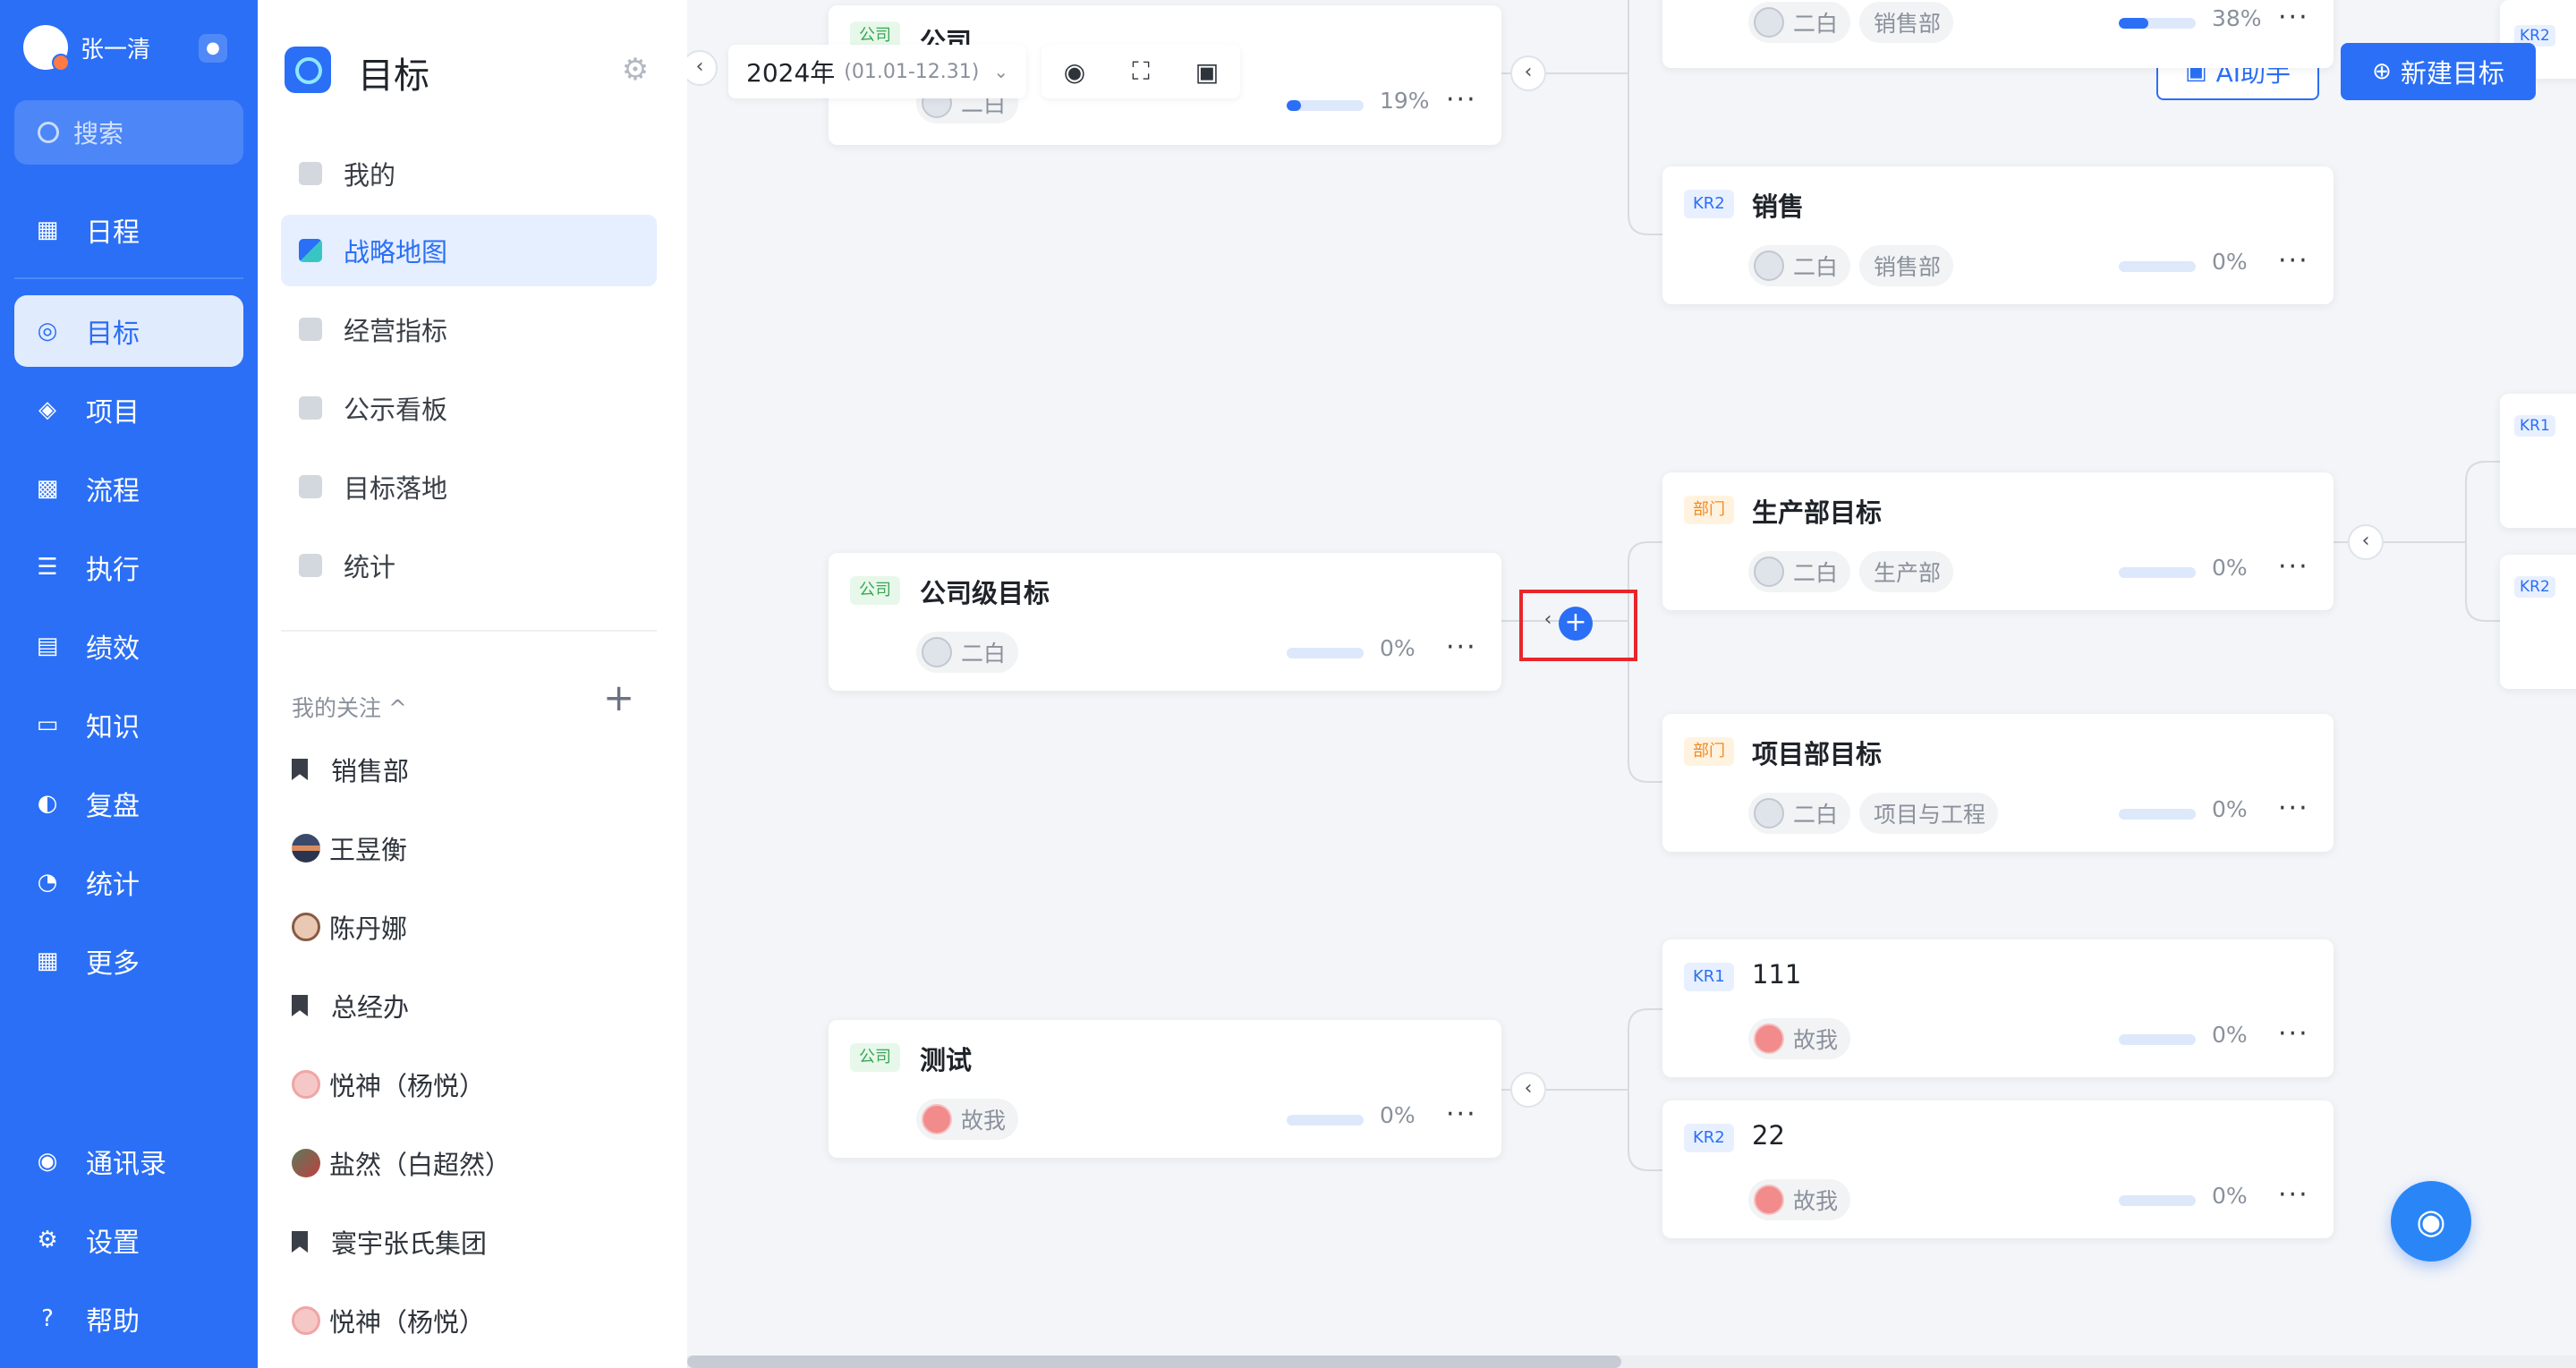 The width and height of the screenshot is (2576, 1368). What do you see at coordinates (113, 806) in the screenshot?
I see `nav-item-label: 复盘` at bounding box center [113, 806].